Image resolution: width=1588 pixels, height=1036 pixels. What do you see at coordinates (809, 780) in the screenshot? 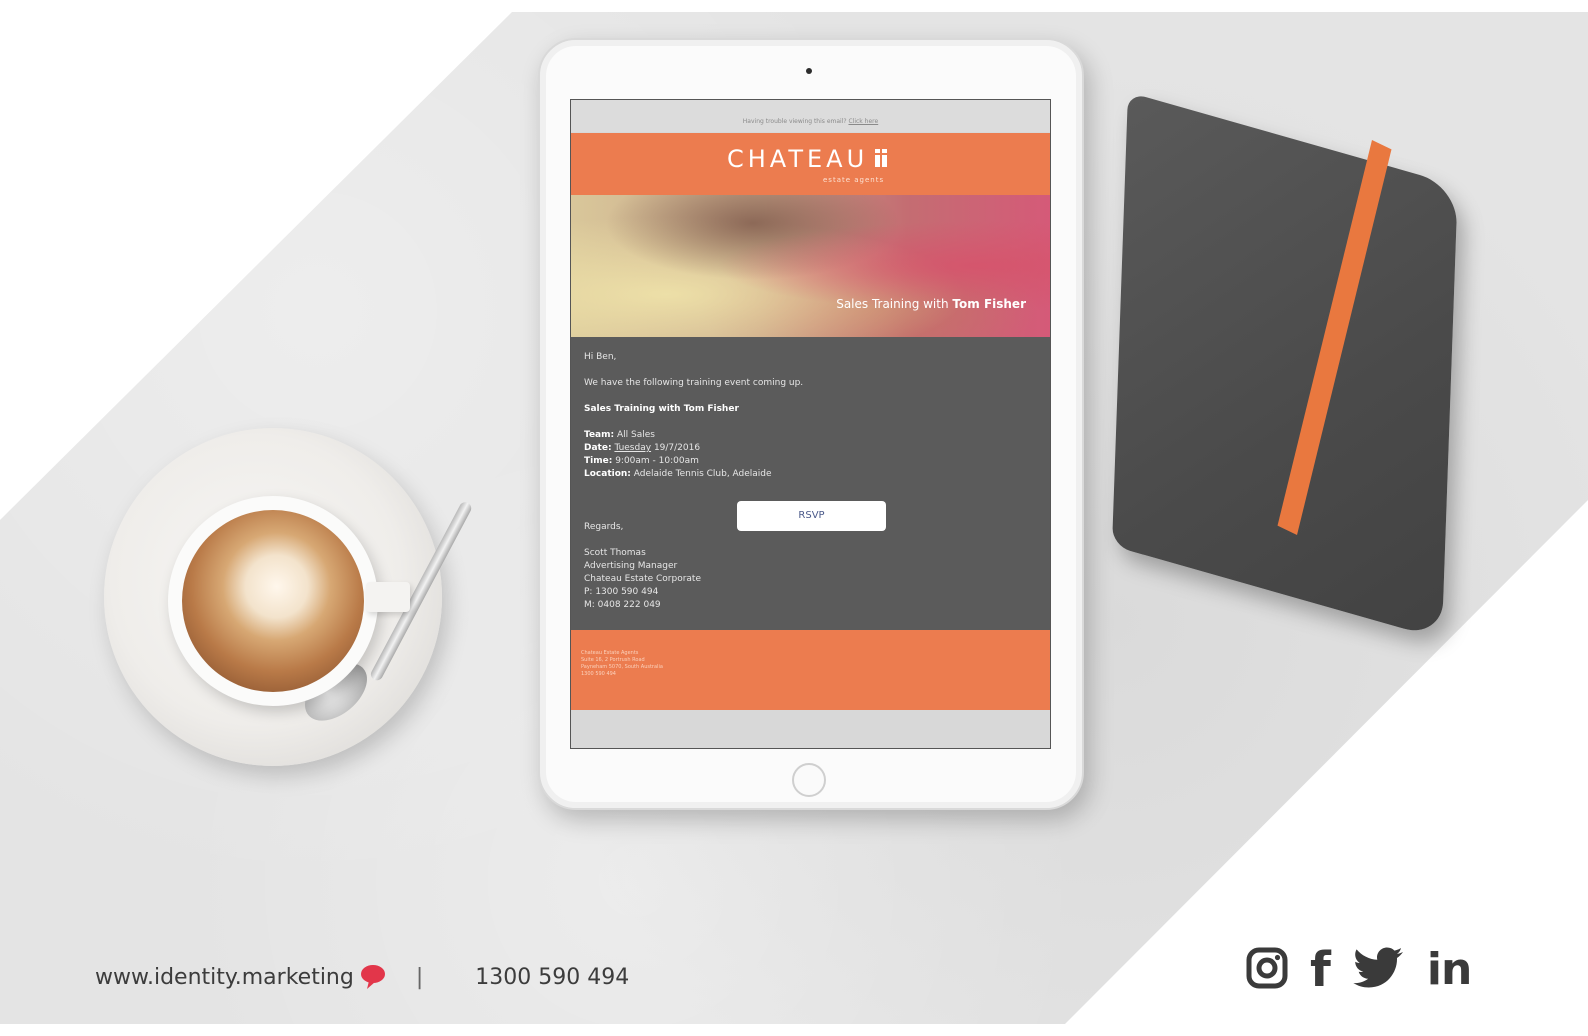
I see `home-button` at bounding box center [809, 780].